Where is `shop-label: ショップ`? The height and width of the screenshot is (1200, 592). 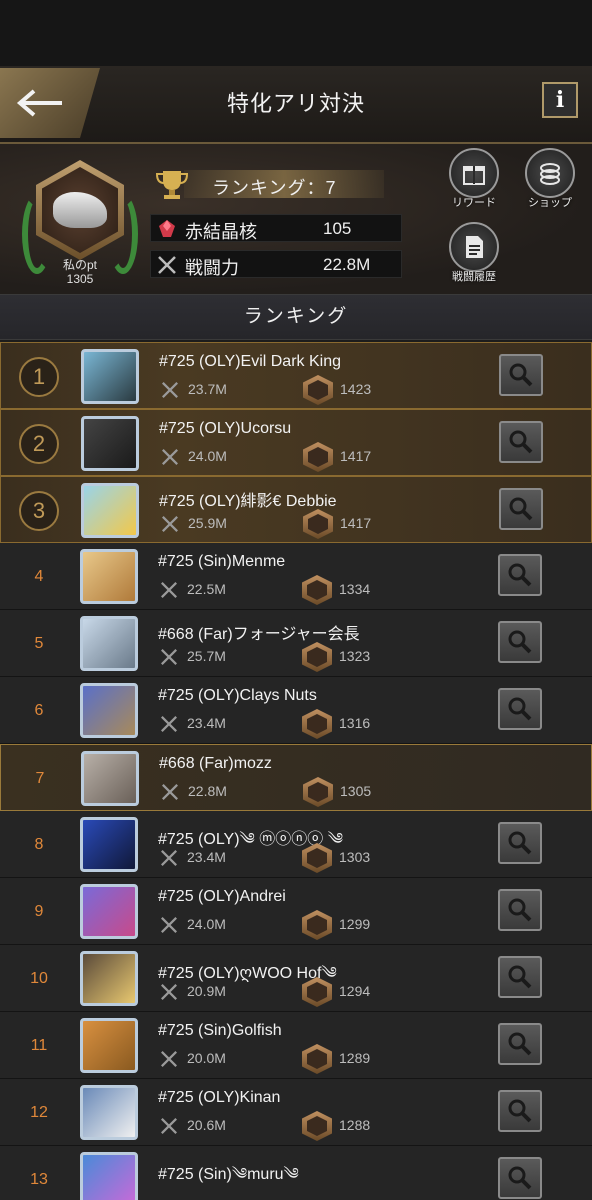
shop-label: ショップ is located at coordinates (550, 203).